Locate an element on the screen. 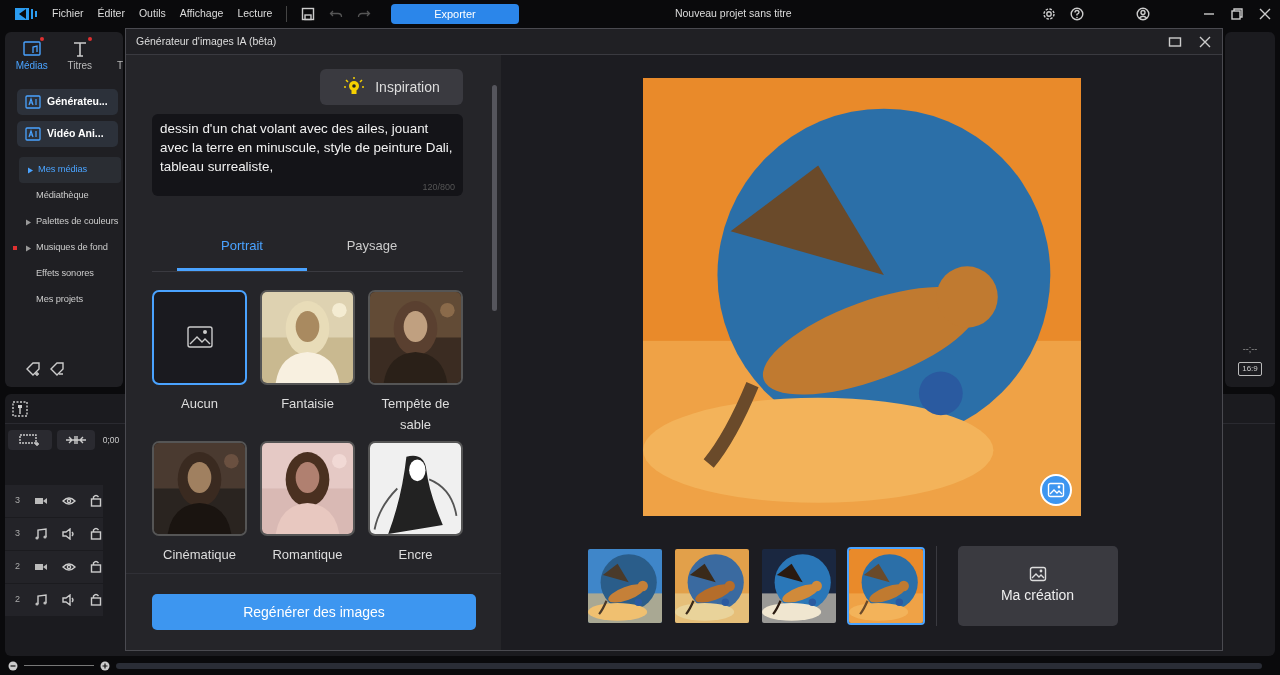 Image resolution: width=1280 pixels, height=675 pixels. zoom-in-icon is located at coordinates (105, 665).